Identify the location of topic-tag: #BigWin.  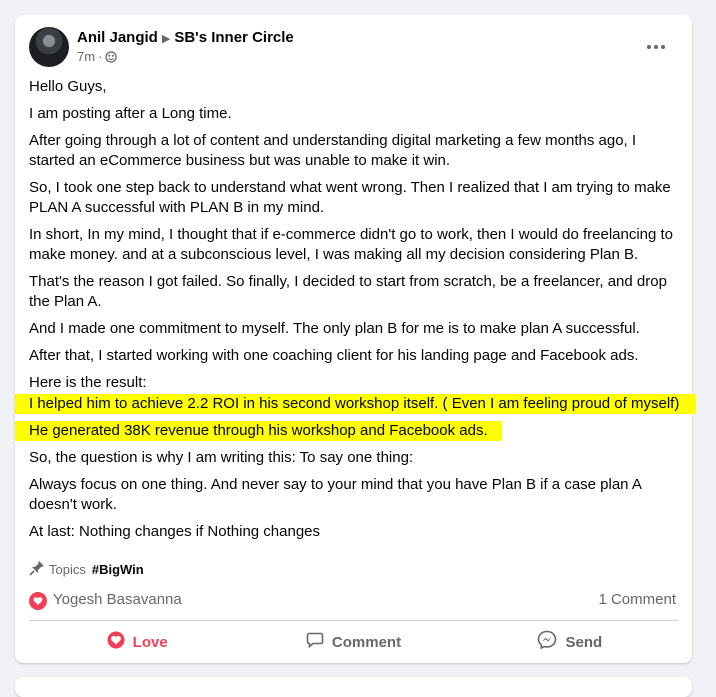
(118, 569).